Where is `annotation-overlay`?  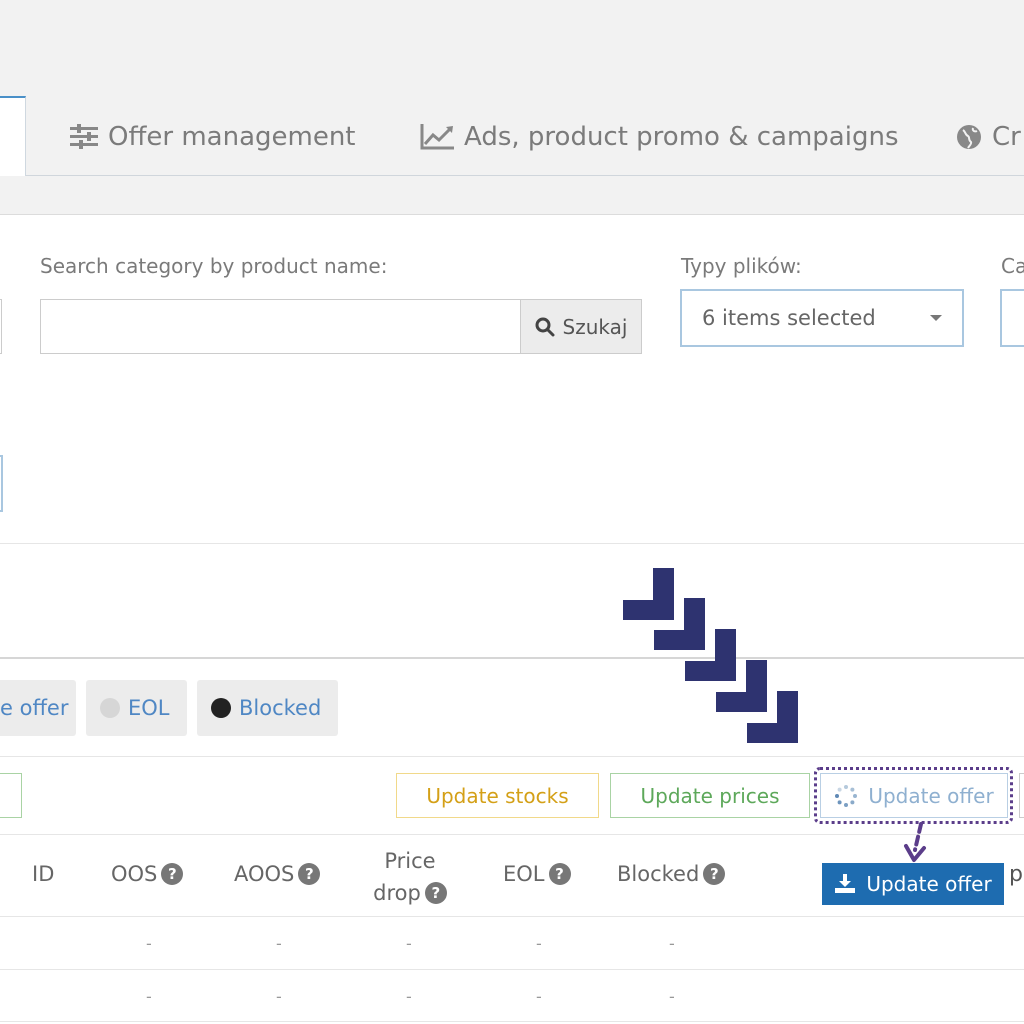 annotation-overlay is located at coordinates (774, 715).